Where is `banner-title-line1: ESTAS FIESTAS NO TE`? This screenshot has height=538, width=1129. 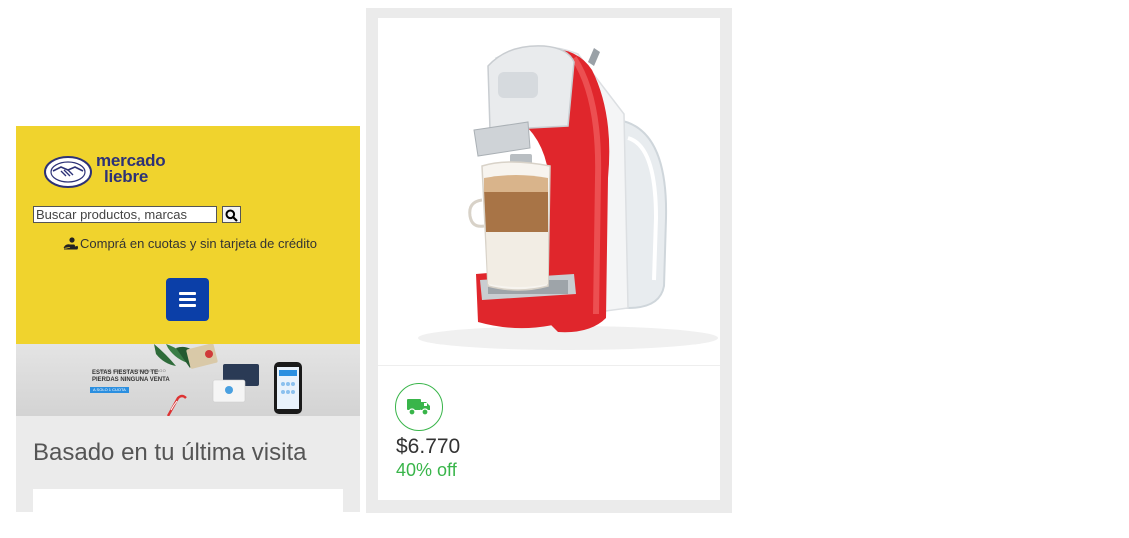
banner-title-line1: ESTAS FIESTAS NO TE is located at coordinates (125, 373).